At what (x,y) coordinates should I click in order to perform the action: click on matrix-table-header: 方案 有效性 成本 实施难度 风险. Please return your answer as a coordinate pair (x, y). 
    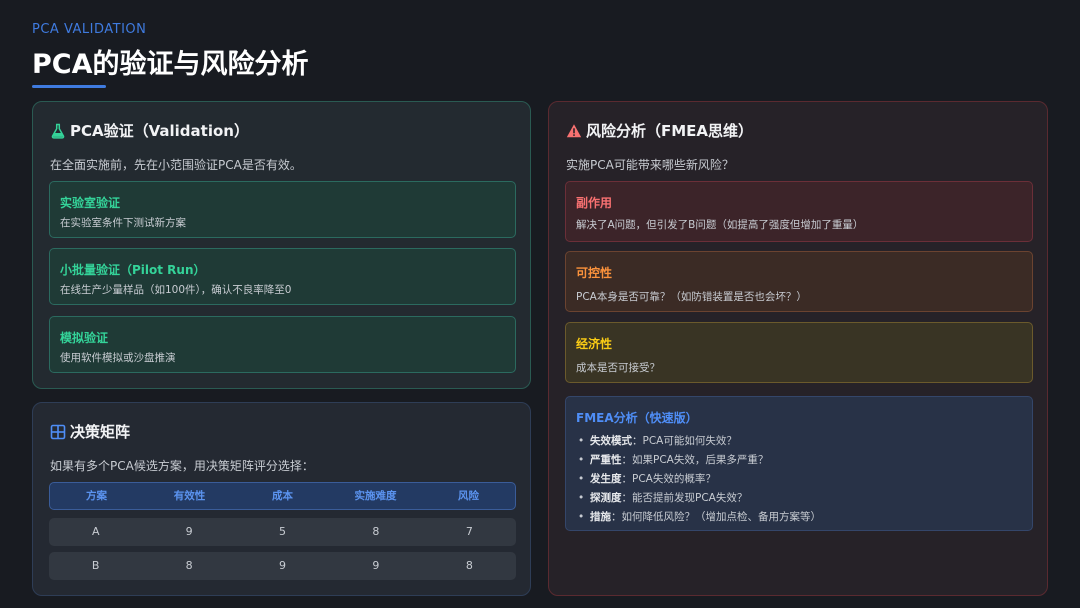
    Looking at the image, I should click on (282, 496).